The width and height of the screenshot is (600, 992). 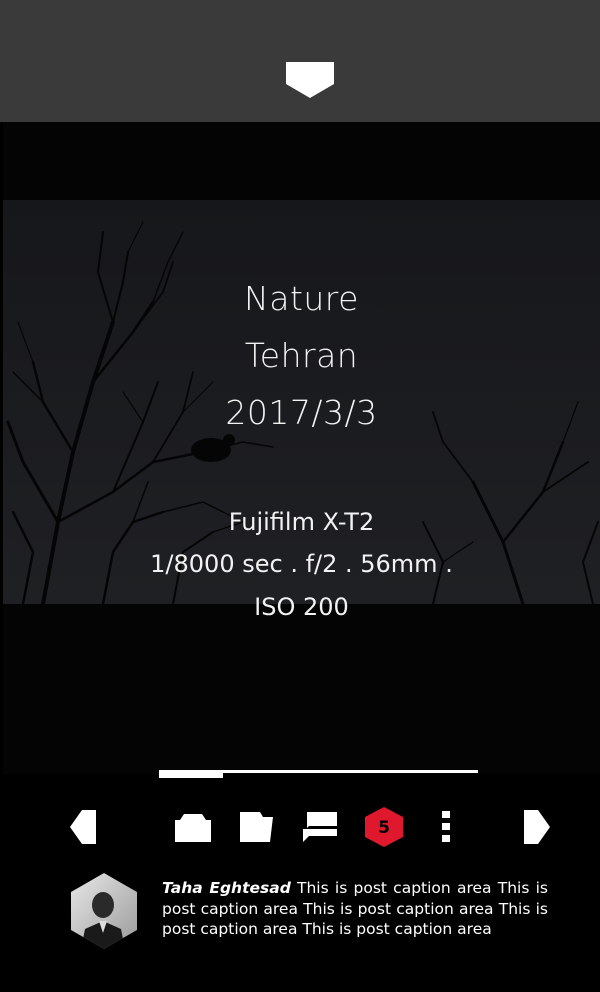 I want to click on folder-button, so click(x=256, y=829).